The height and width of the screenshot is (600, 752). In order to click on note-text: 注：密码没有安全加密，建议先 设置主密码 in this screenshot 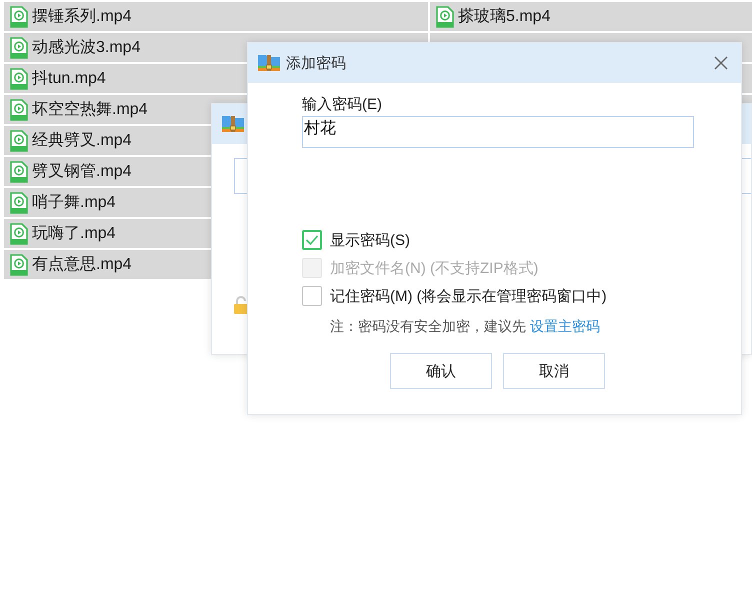, I will do `click(465, 327)`.